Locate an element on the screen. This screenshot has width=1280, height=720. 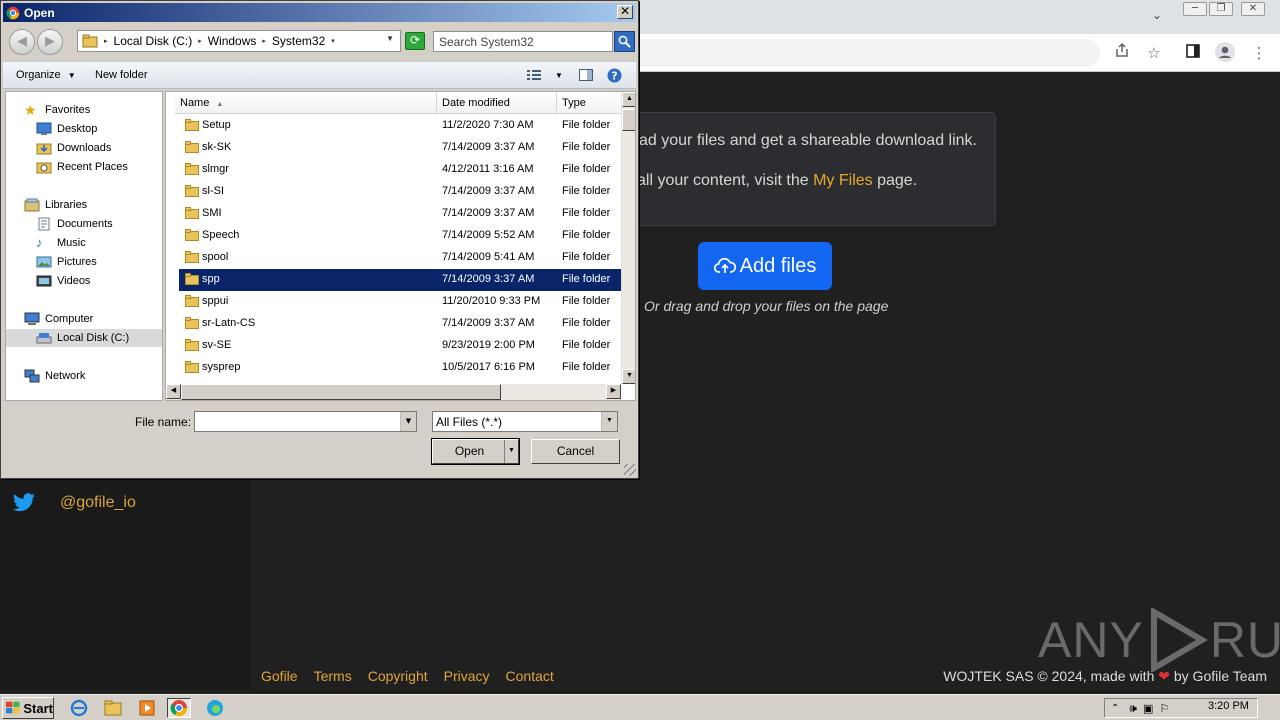
address-bar is located at coordinates (830, 53).